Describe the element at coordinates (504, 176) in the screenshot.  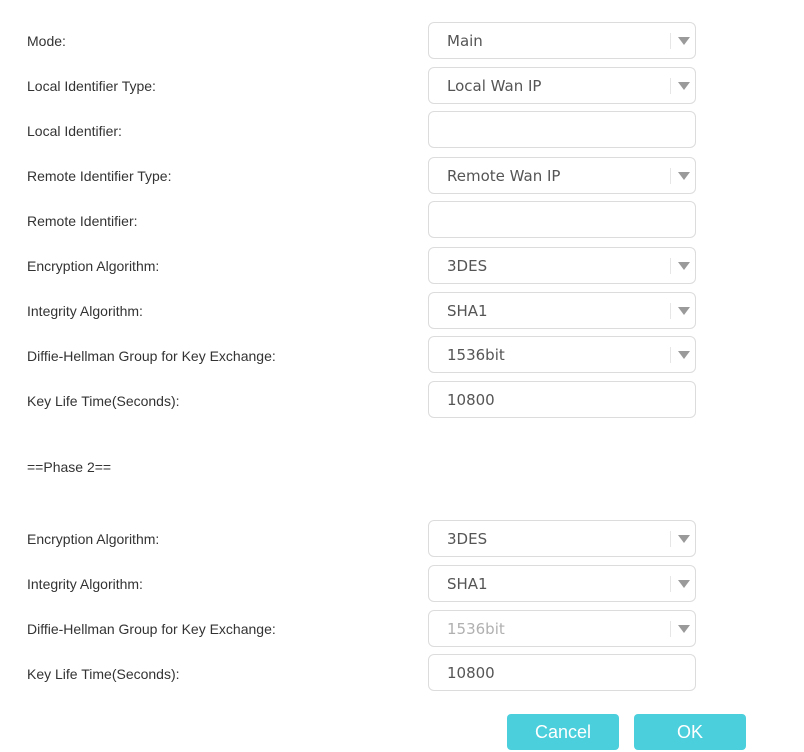
I see `remote-identifier-type-value: Remote Wan IP` at that location.